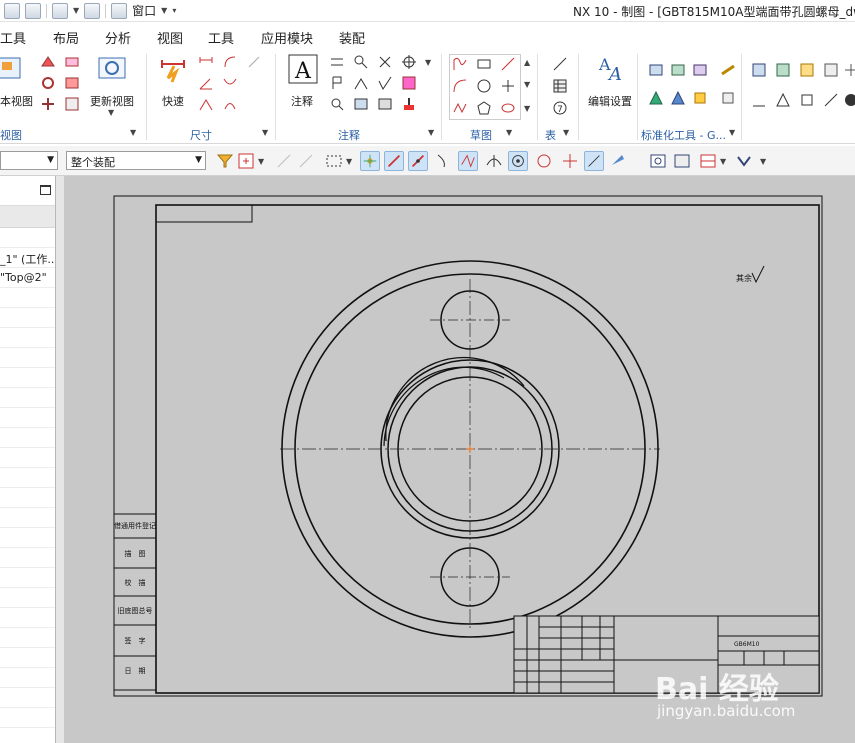 The image size is (855, 743). What do you see at coordinates (527, 108) in the screenshot?
I see `gallery-more-icon: ▼` at bounding box center [527, 108].